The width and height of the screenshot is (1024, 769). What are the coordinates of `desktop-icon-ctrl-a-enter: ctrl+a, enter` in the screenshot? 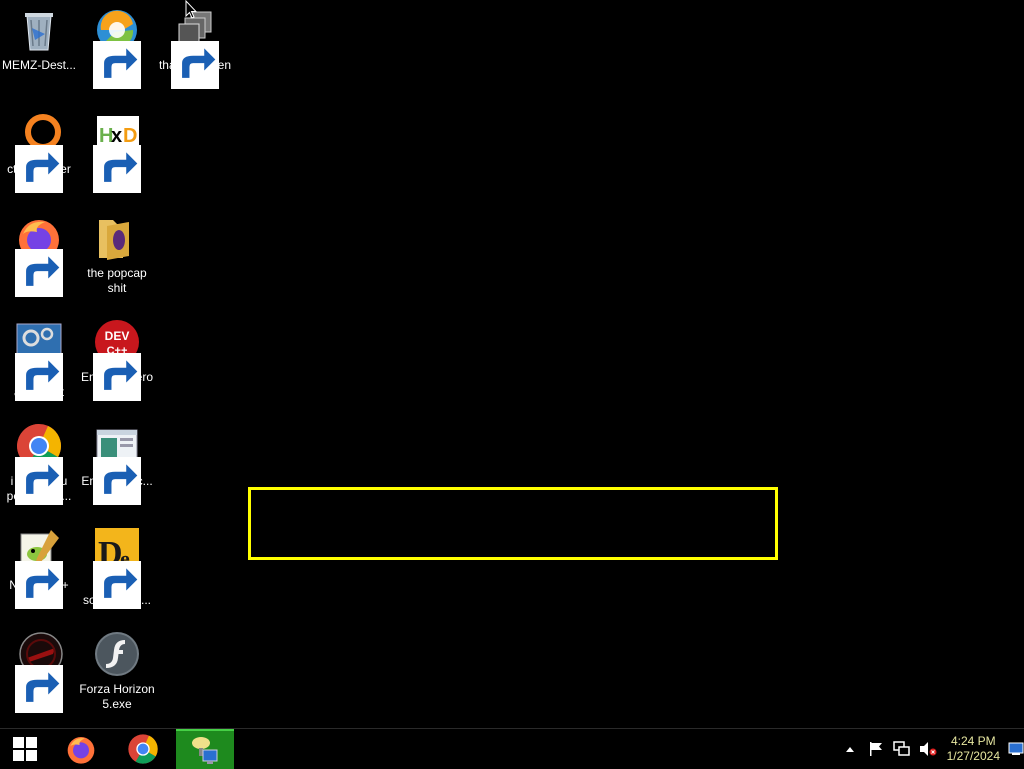 It's located at (39, 156).